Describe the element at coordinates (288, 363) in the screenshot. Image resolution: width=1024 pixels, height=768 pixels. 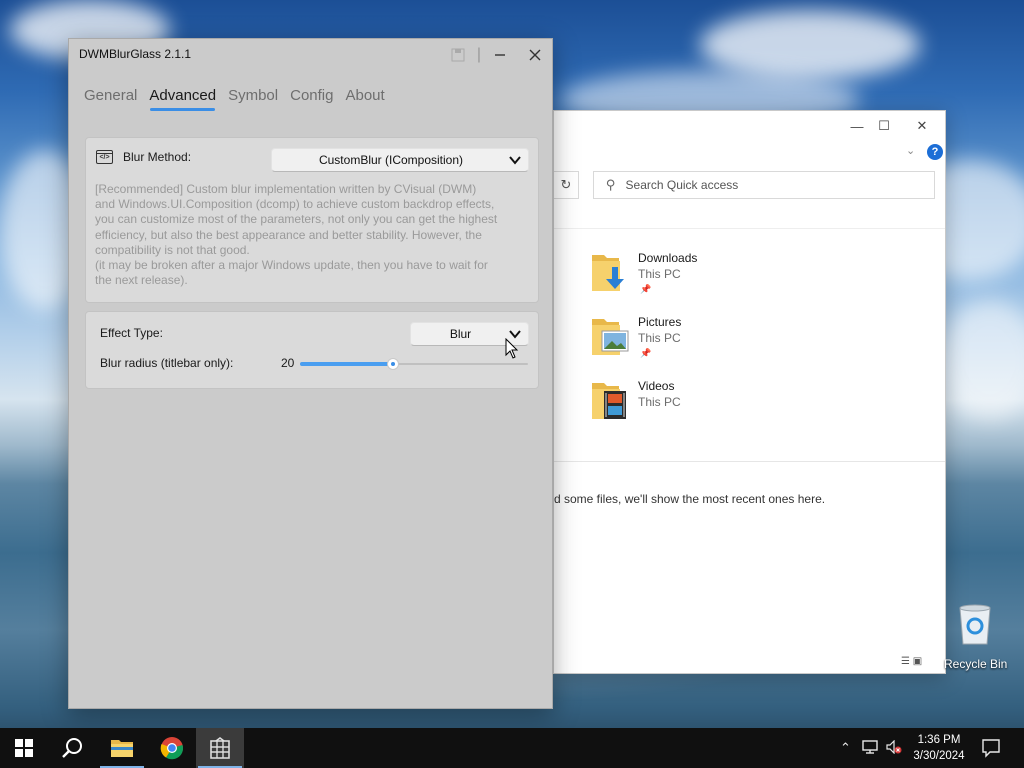
I see `blur-radius-value: 20` at that location.